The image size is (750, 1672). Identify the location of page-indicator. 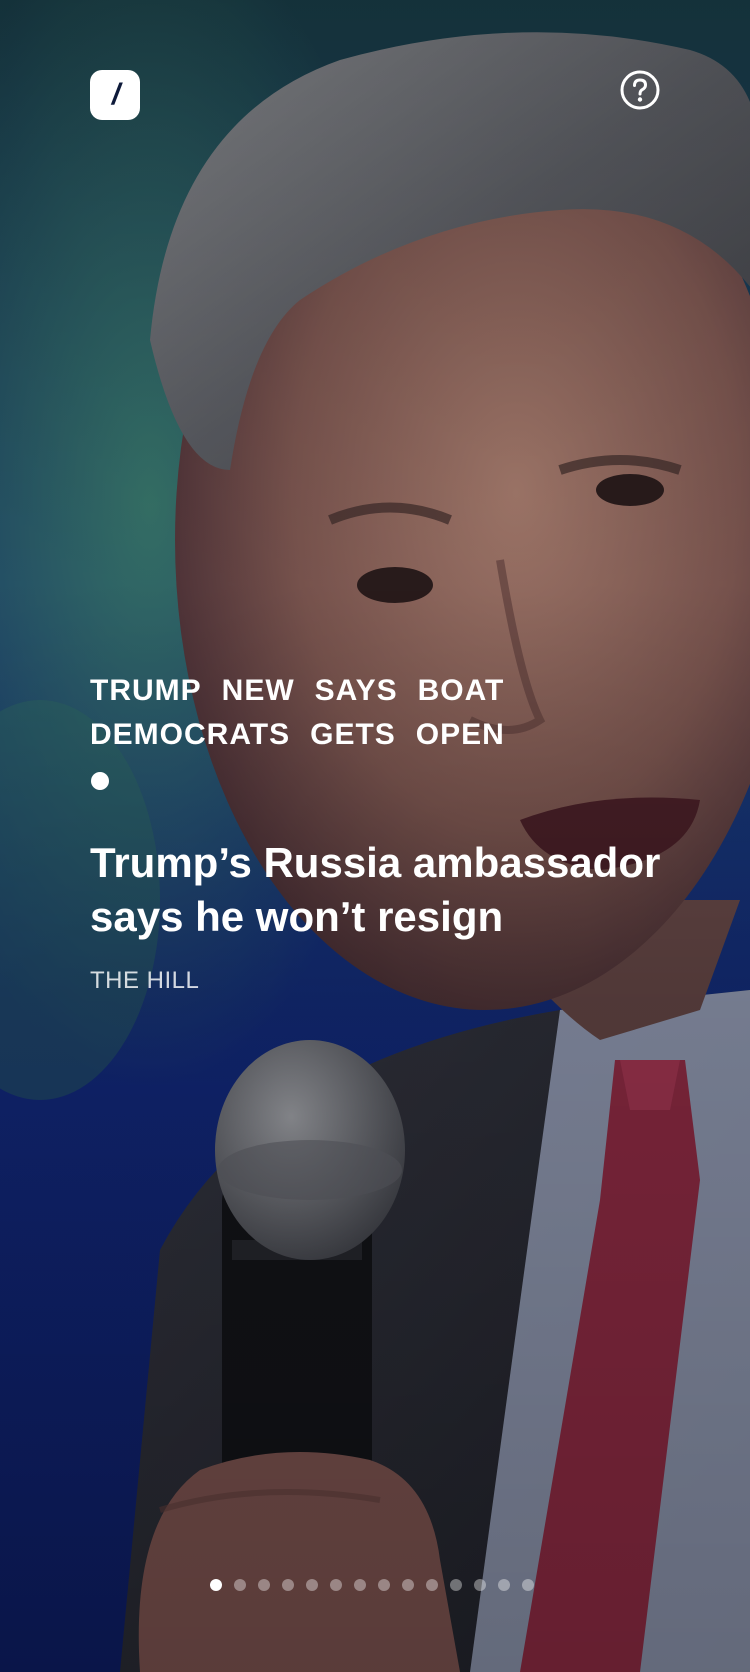
(372, 1585).